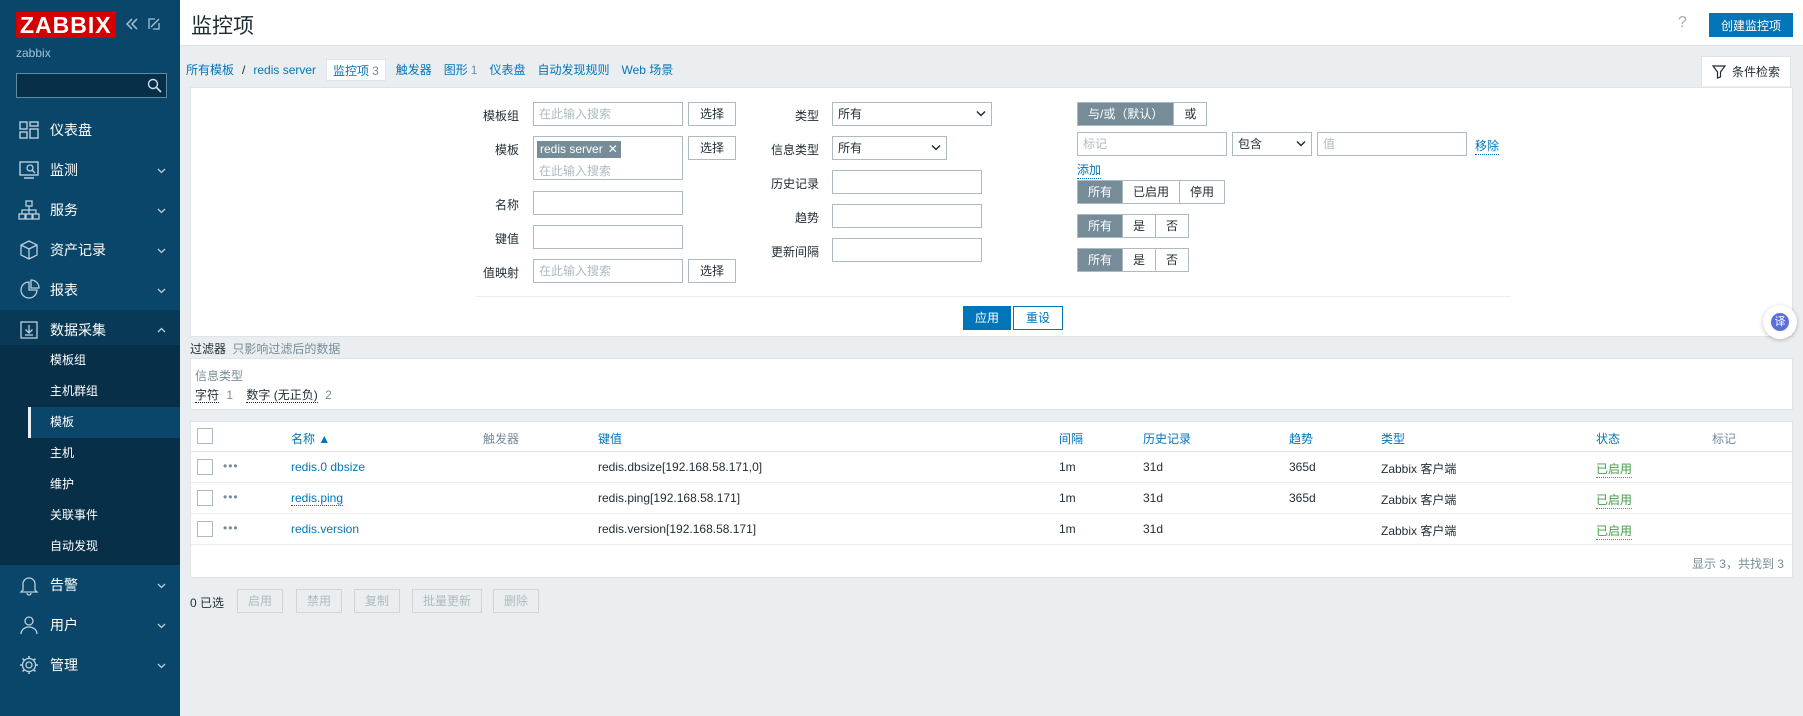 Image resolution: width=1803 pixels, height=716 pixels. What do you see at coordinates (991, 23) in the screenshot?
I see `header-bar: 监控项 ? 创建监控项` at bounding box center [991, 23].